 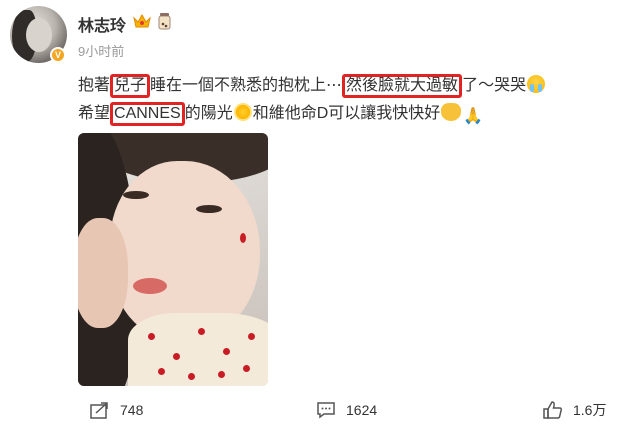 I want to click on post-text: 睡在一個不熟悉的抱枕上⋯, so click(x=246, y=85).